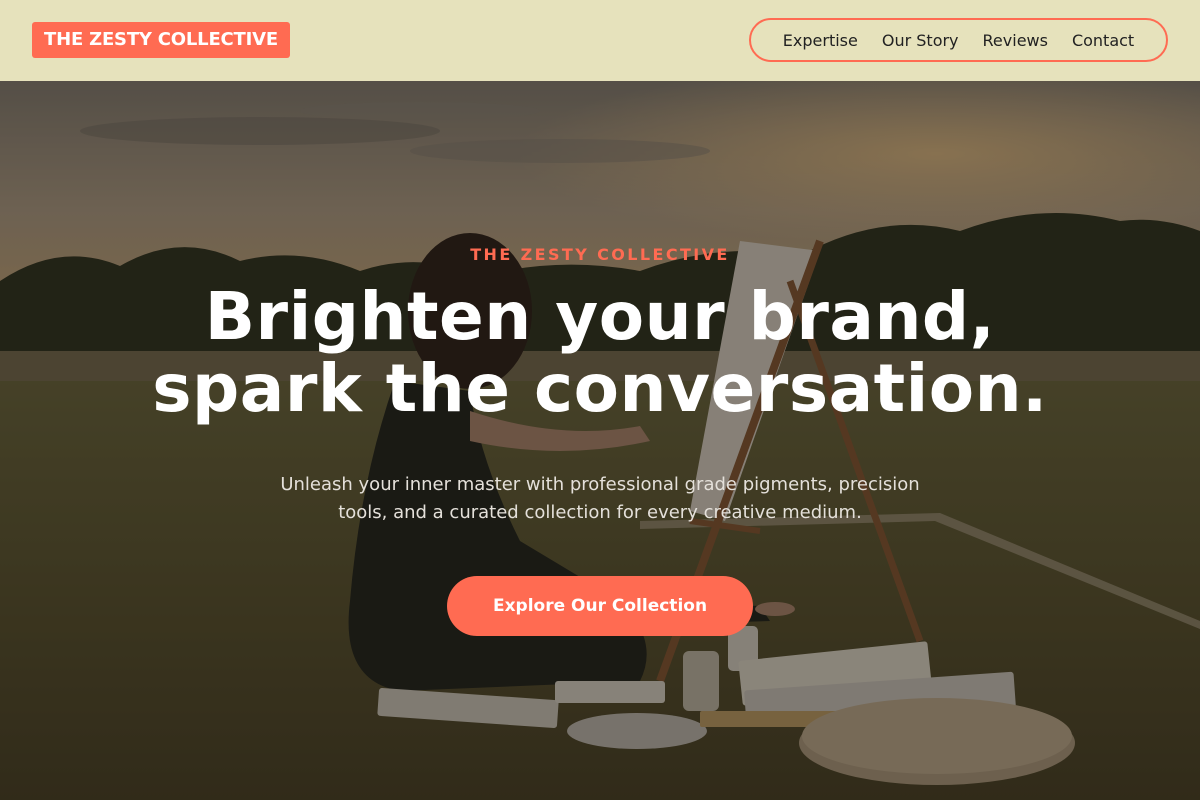 This screenshot has width=1200, height=800. What do you see at coordinates (920, 40) in the screenshot?
I see `nav-link-our-story: Our Story` at bounding box center [920, 40].